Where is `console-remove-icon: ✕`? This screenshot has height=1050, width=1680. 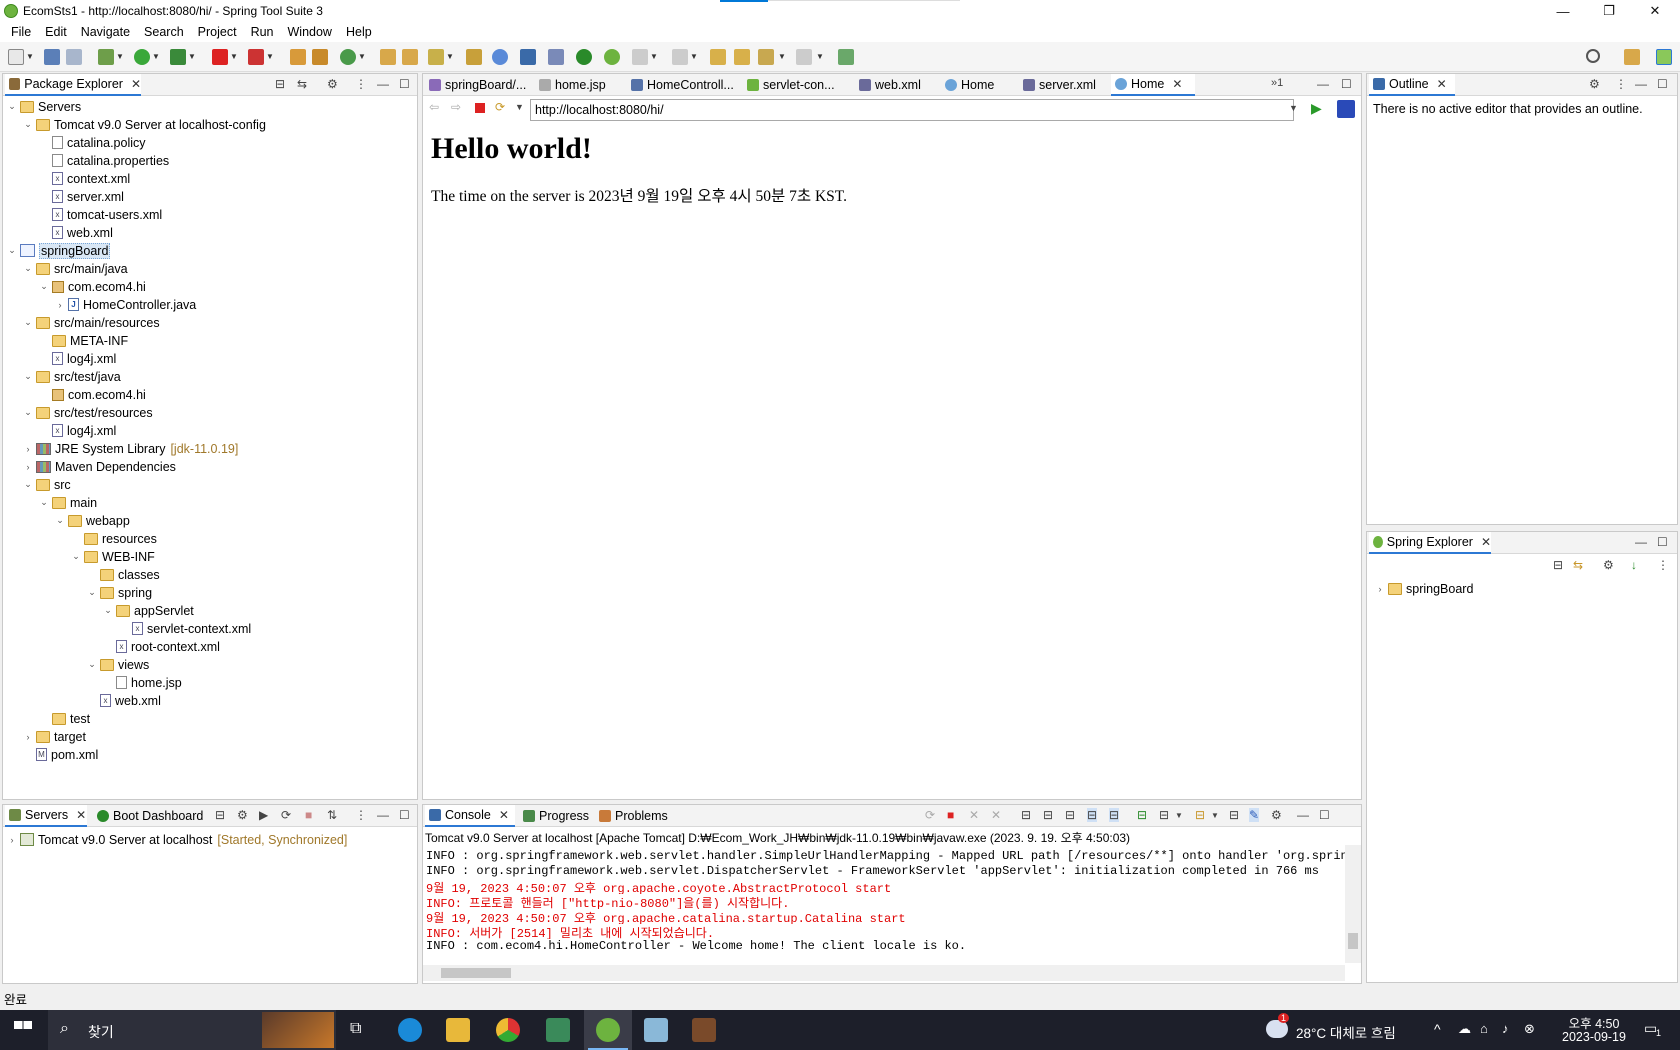 console-remove-icon: ✕ is located at coordinates (974, 815).